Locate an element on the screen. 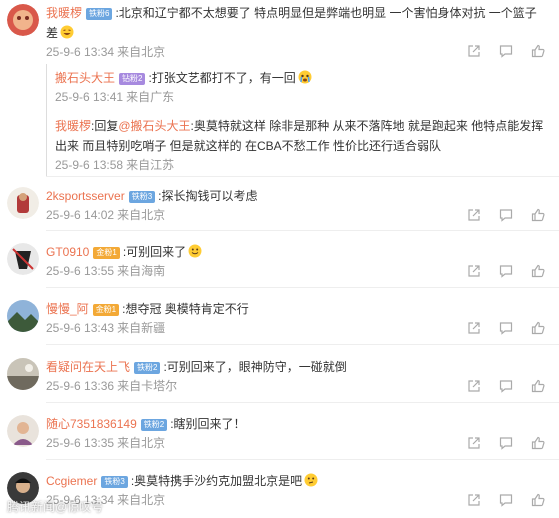 This screenshot has height=518, width=559. comment-time: 25-9-6 13:35 is located at coordinates (80, 443).